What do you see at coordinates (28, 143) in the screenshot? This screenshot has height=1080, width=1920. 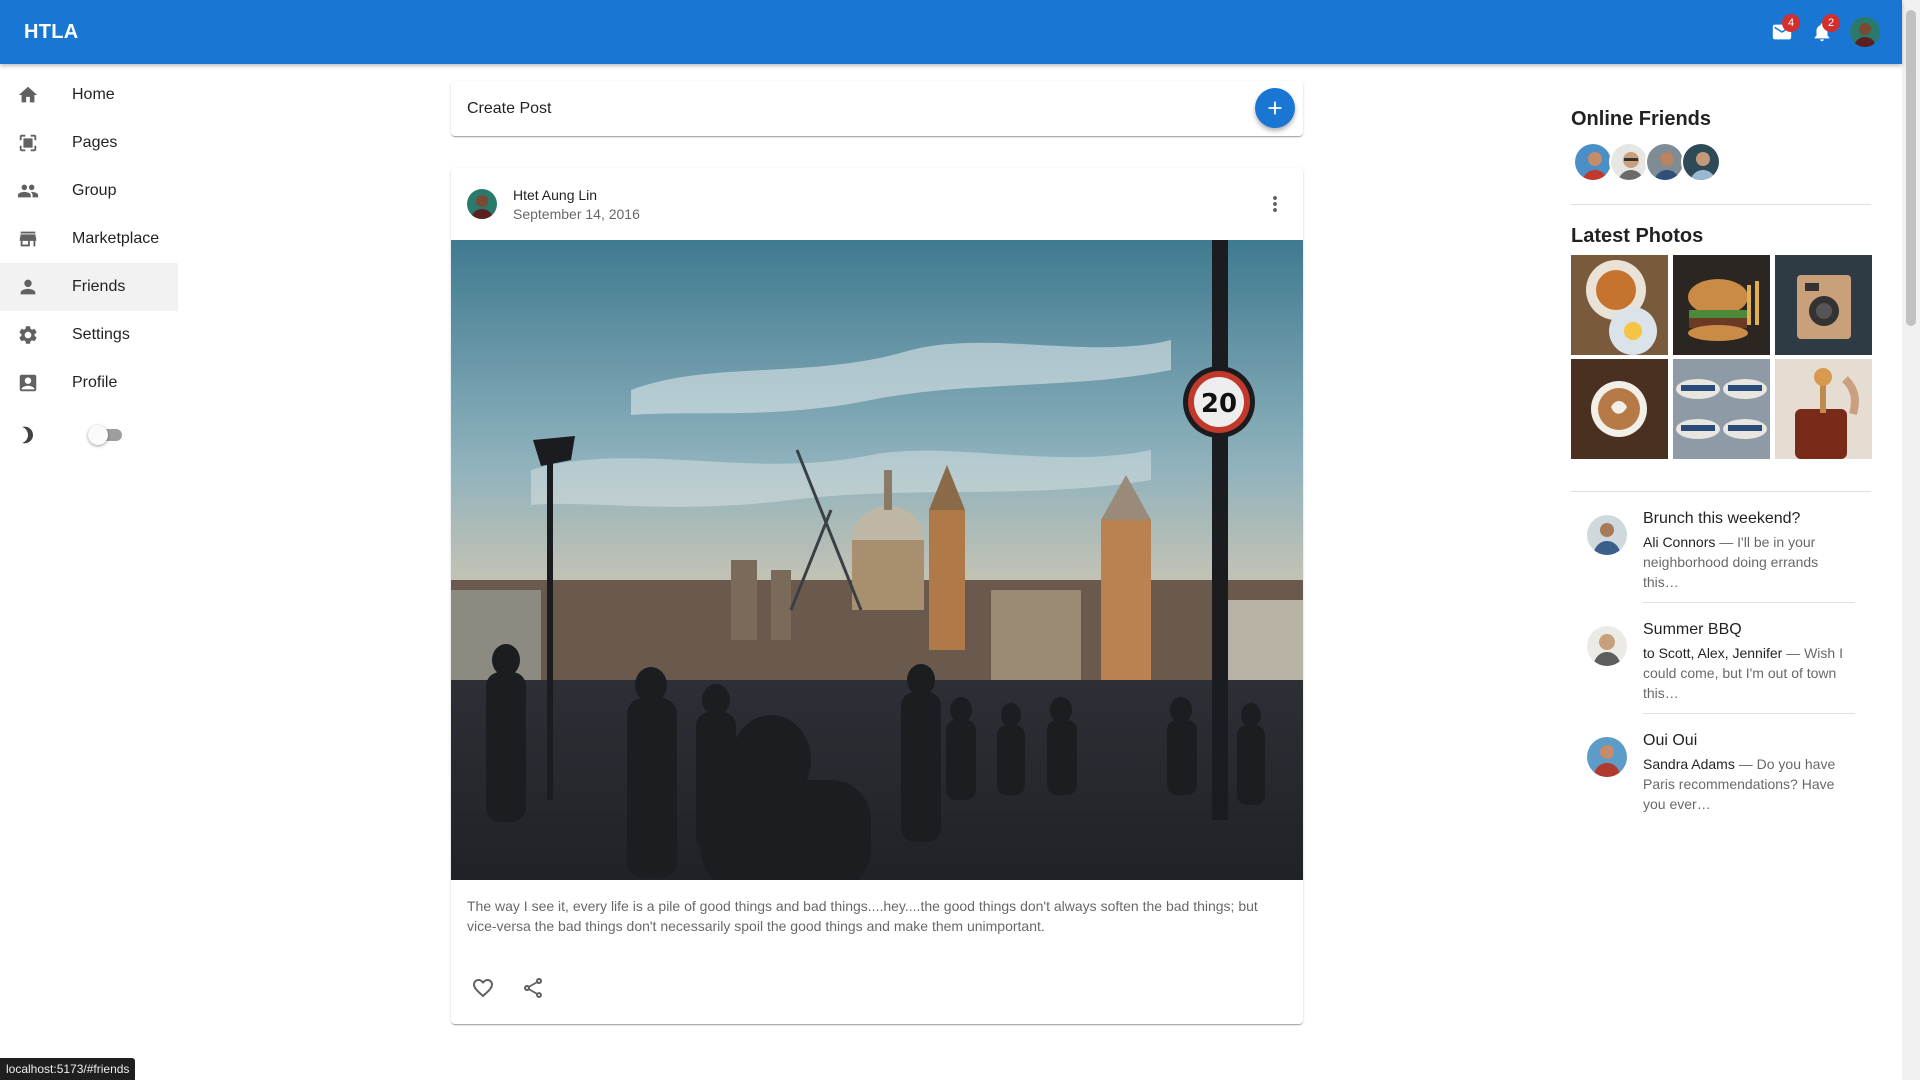 I see `pages-icon` at bounding box center [28, 143].